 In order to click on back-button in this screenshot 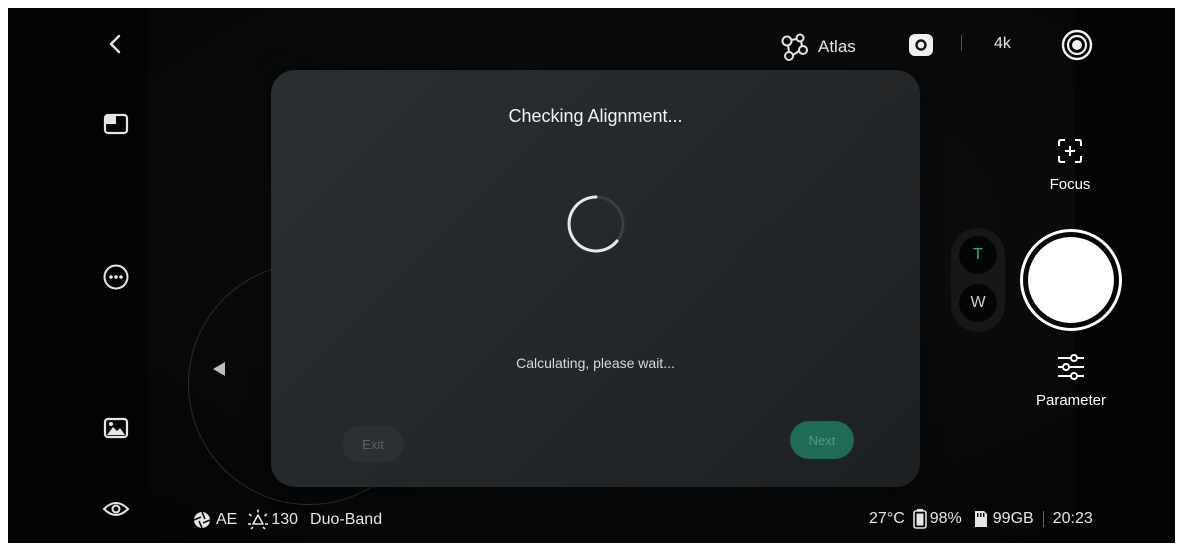, I will do `click(116, 44)`.